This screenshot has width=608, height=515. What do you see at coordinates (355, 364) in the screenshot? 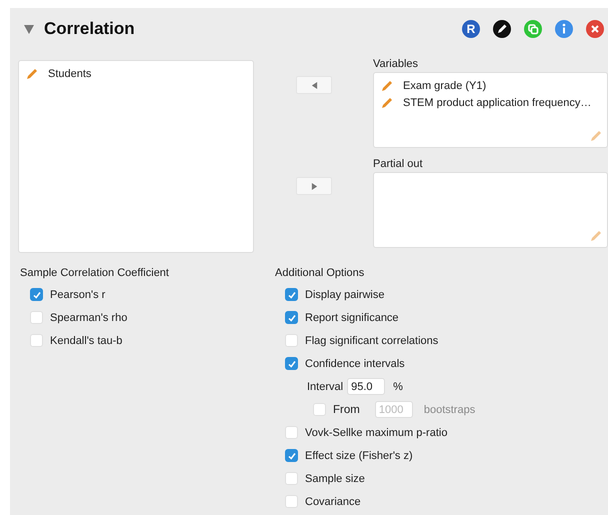
I see `option-label: Confidence intervals` at bounding box center [355, 364].